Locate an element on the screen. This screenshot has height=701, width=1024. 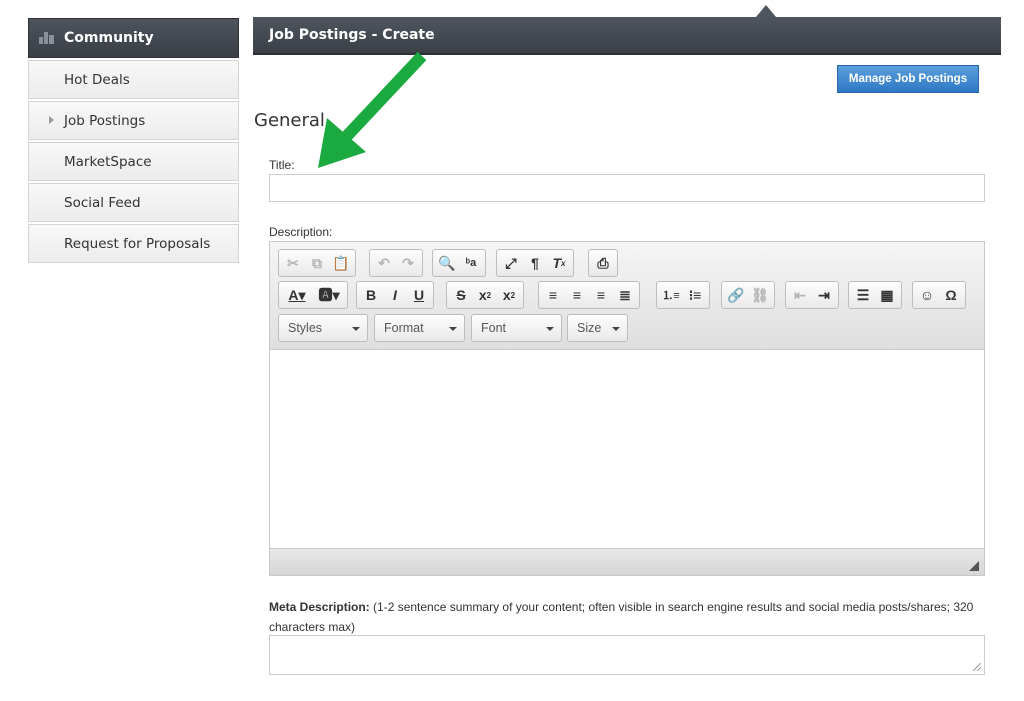
annotation-arrow-icon is located at coordinates (372, 109).